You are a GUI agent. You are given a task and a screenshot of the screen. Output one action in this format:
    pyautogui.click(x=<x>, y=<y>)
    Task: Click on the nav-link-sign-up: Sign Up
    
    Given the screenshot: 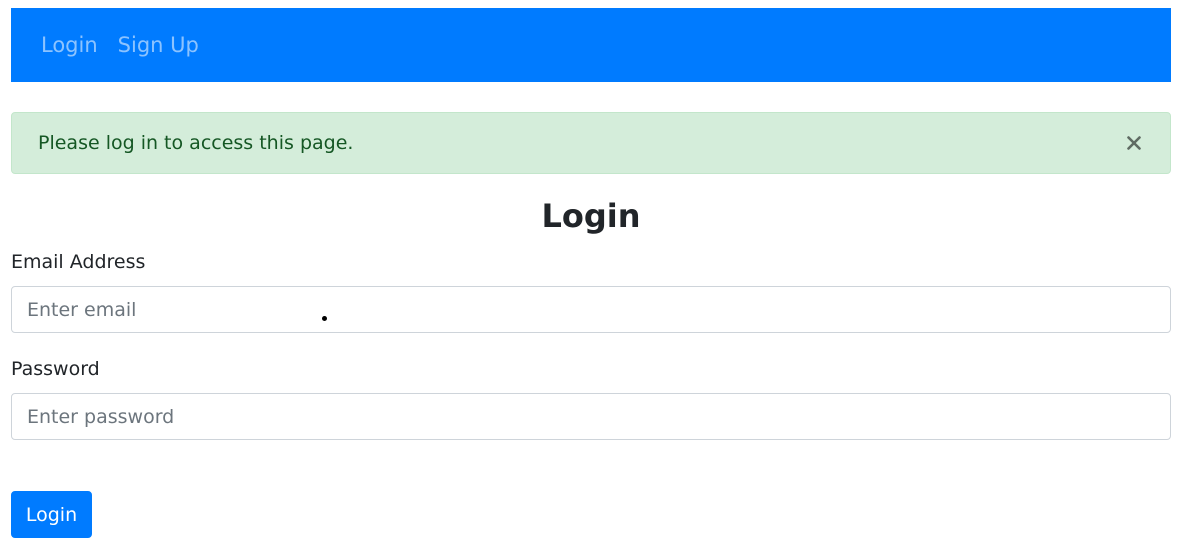 What is the action you would take?
    pyautogui.click(x=158, y=45)
    